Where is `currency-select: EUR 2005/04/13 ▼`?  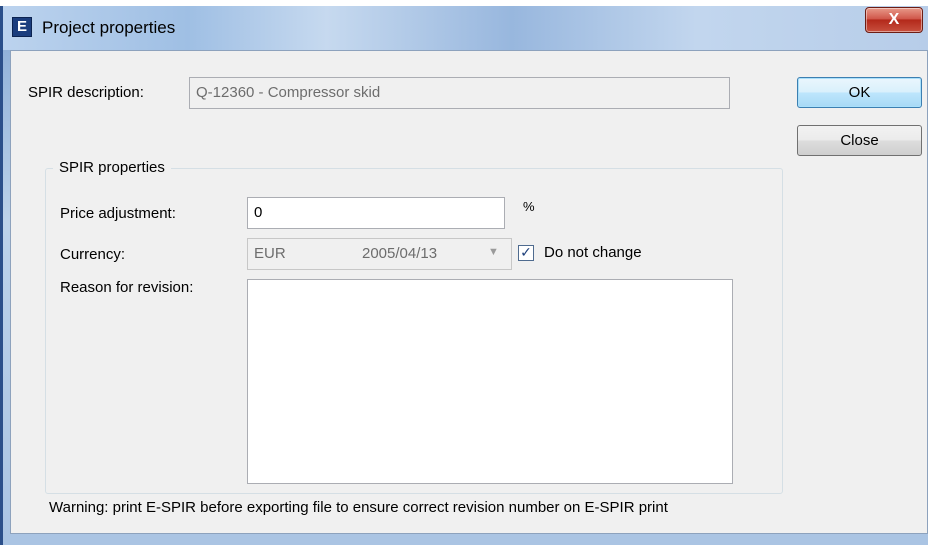
currency-select: EUR 2005/04/13 ▼ is located at coordinates (379, 254).